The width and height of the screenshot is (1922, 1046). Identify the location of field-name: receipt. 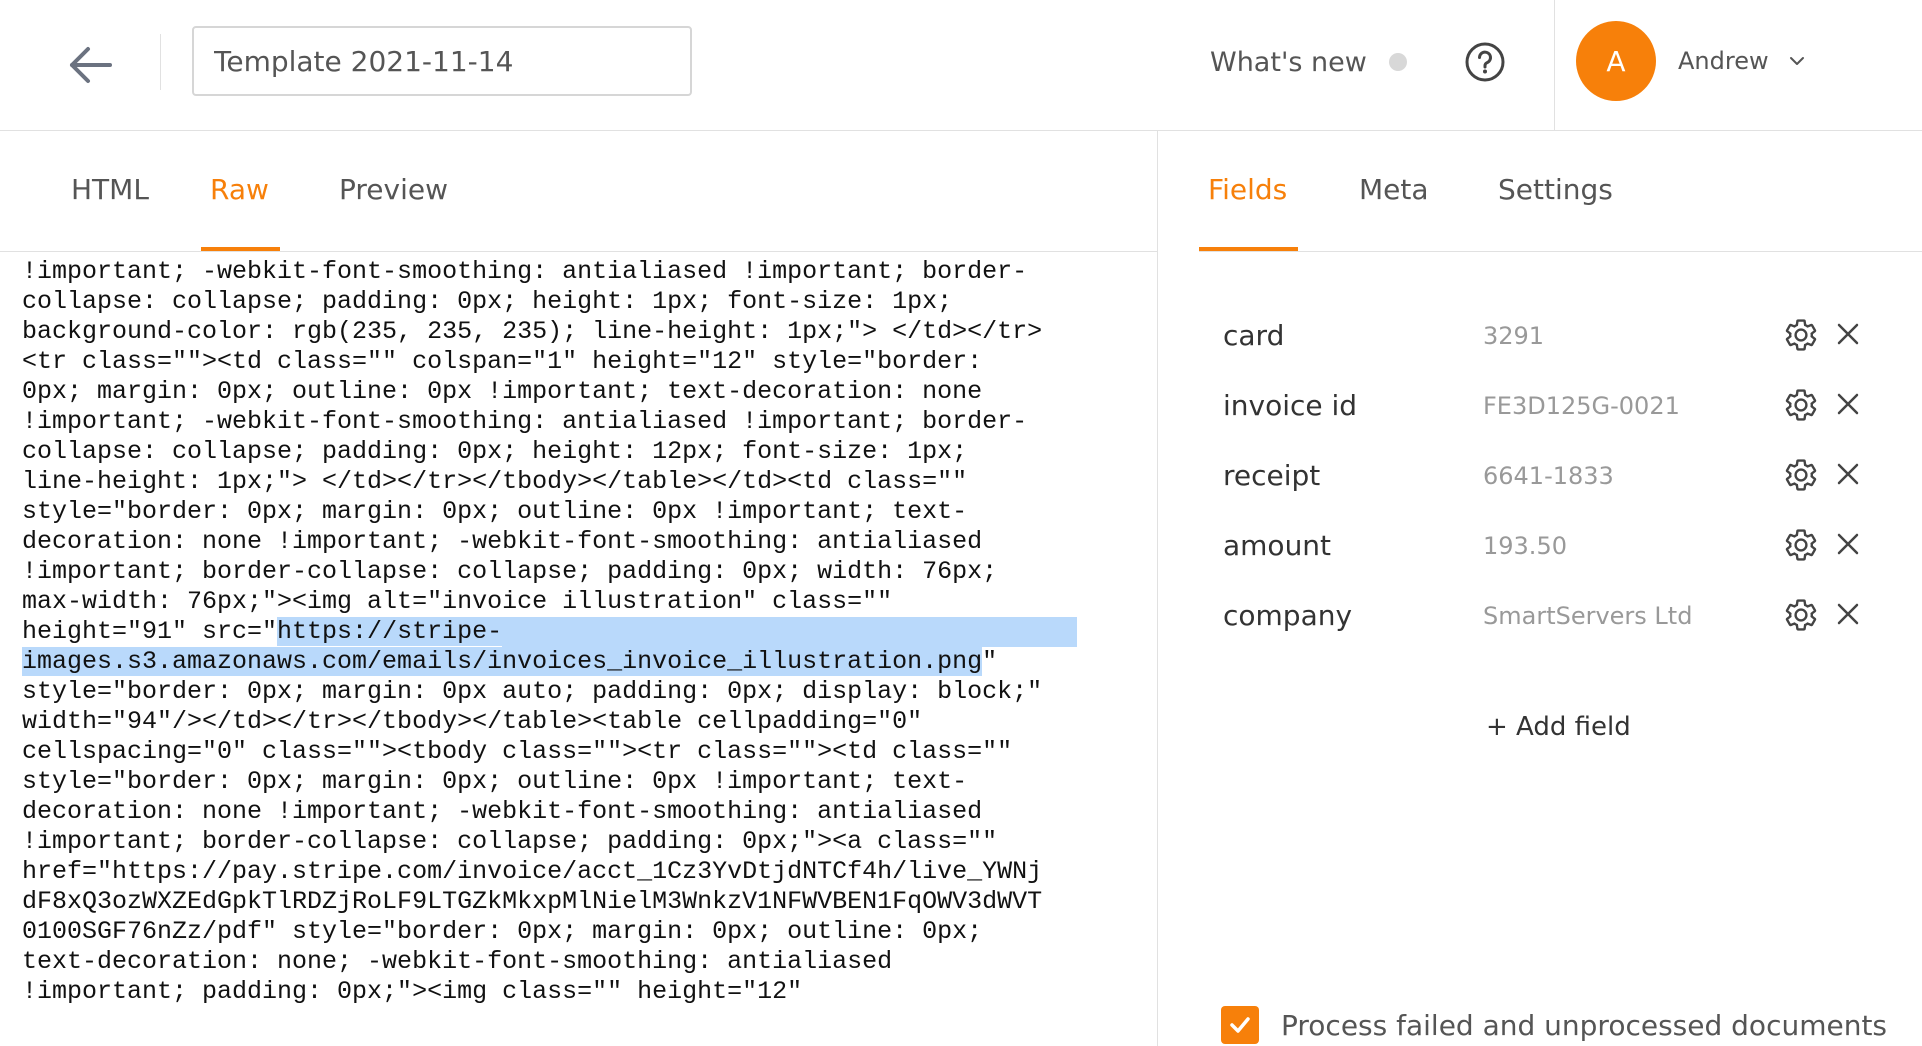
(1272, 475).